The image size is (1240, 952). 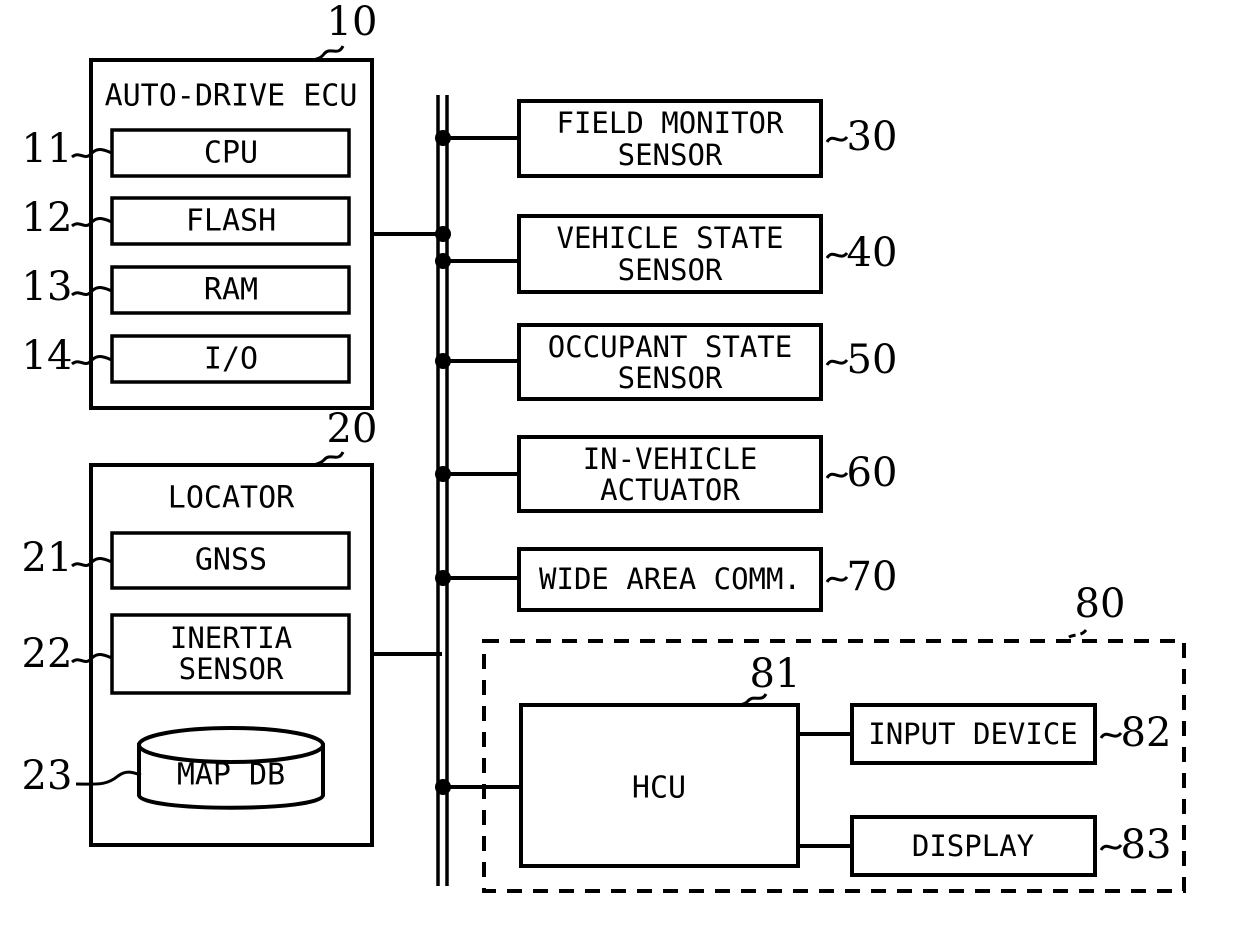 I want to click on ref-label-21: 21, so click(x=47, y=558).